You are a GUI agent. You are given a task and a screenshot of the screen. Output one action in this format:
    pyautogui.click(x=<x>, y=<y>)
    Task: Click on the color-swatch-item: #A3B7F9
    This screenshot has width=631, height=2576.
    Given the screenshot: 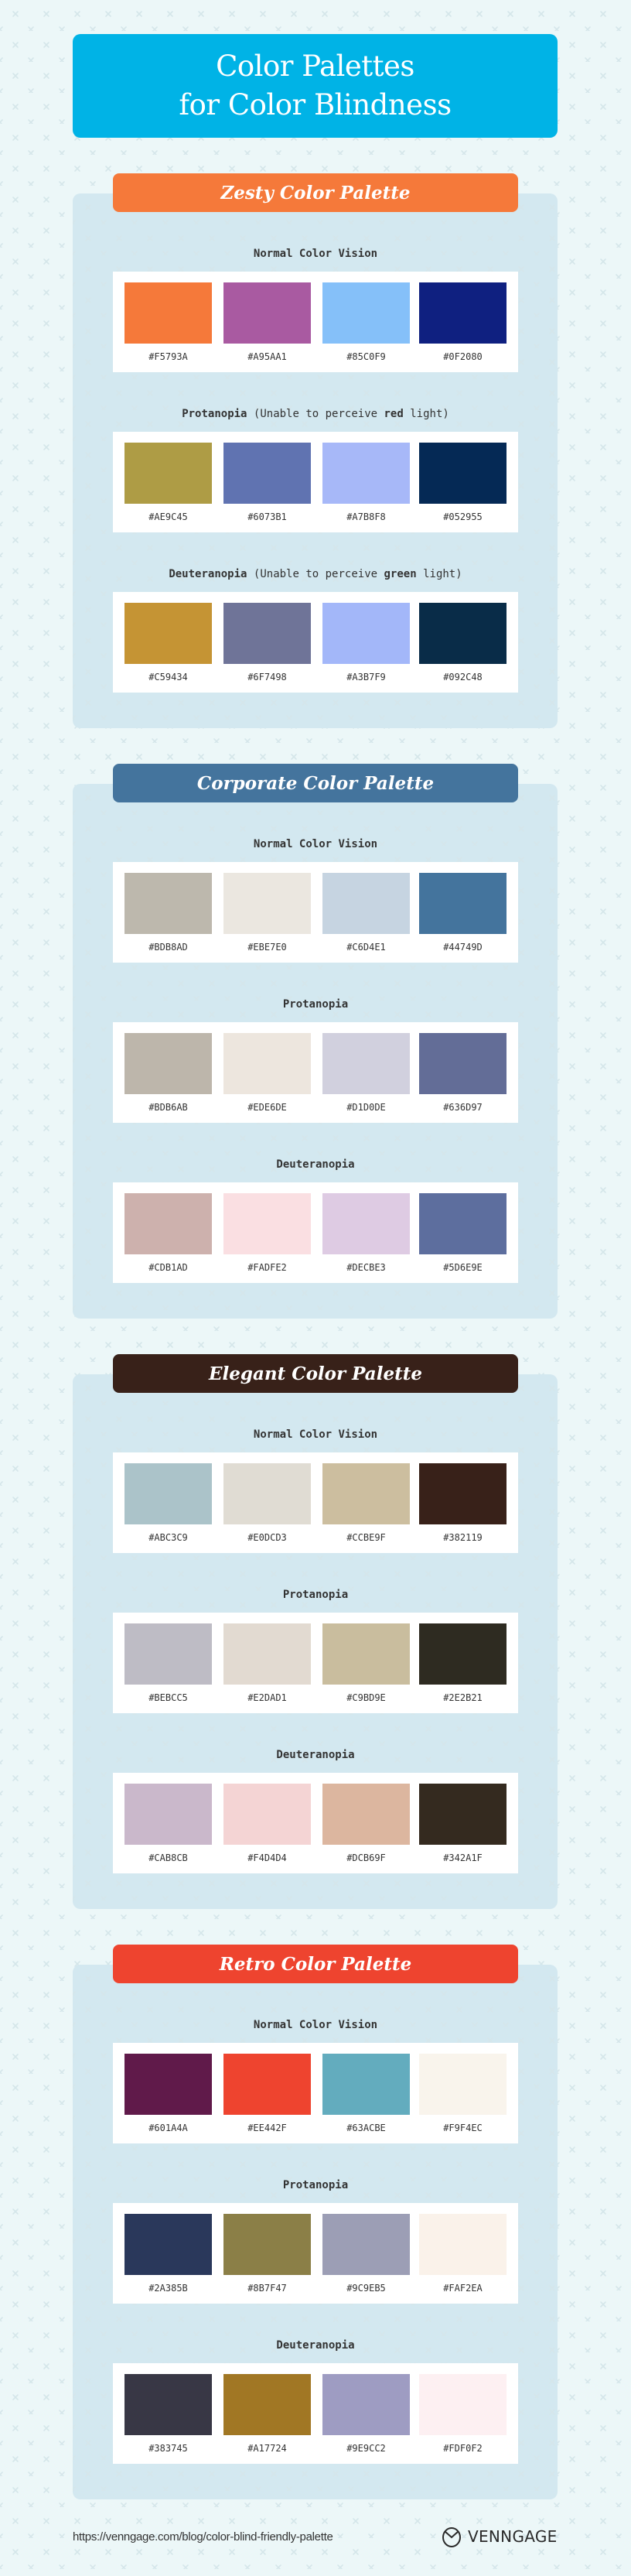 What is the action you would take?
    pyautogui.click(x=366, y=643)
    